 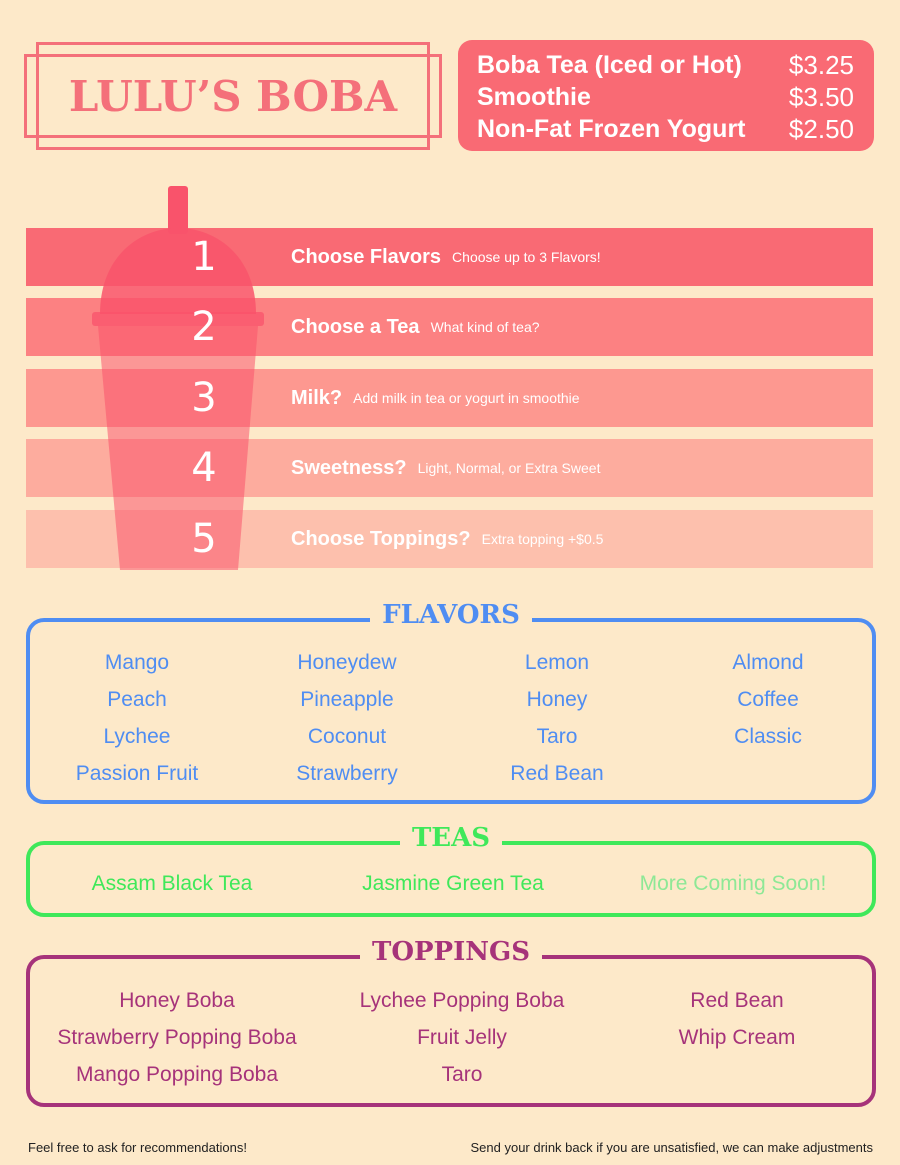 What do you see at coordinates (462, 1000) in the screenshot?
I see `topping-item: Lychee Popping Boba` at bounding box center [462, 1000].